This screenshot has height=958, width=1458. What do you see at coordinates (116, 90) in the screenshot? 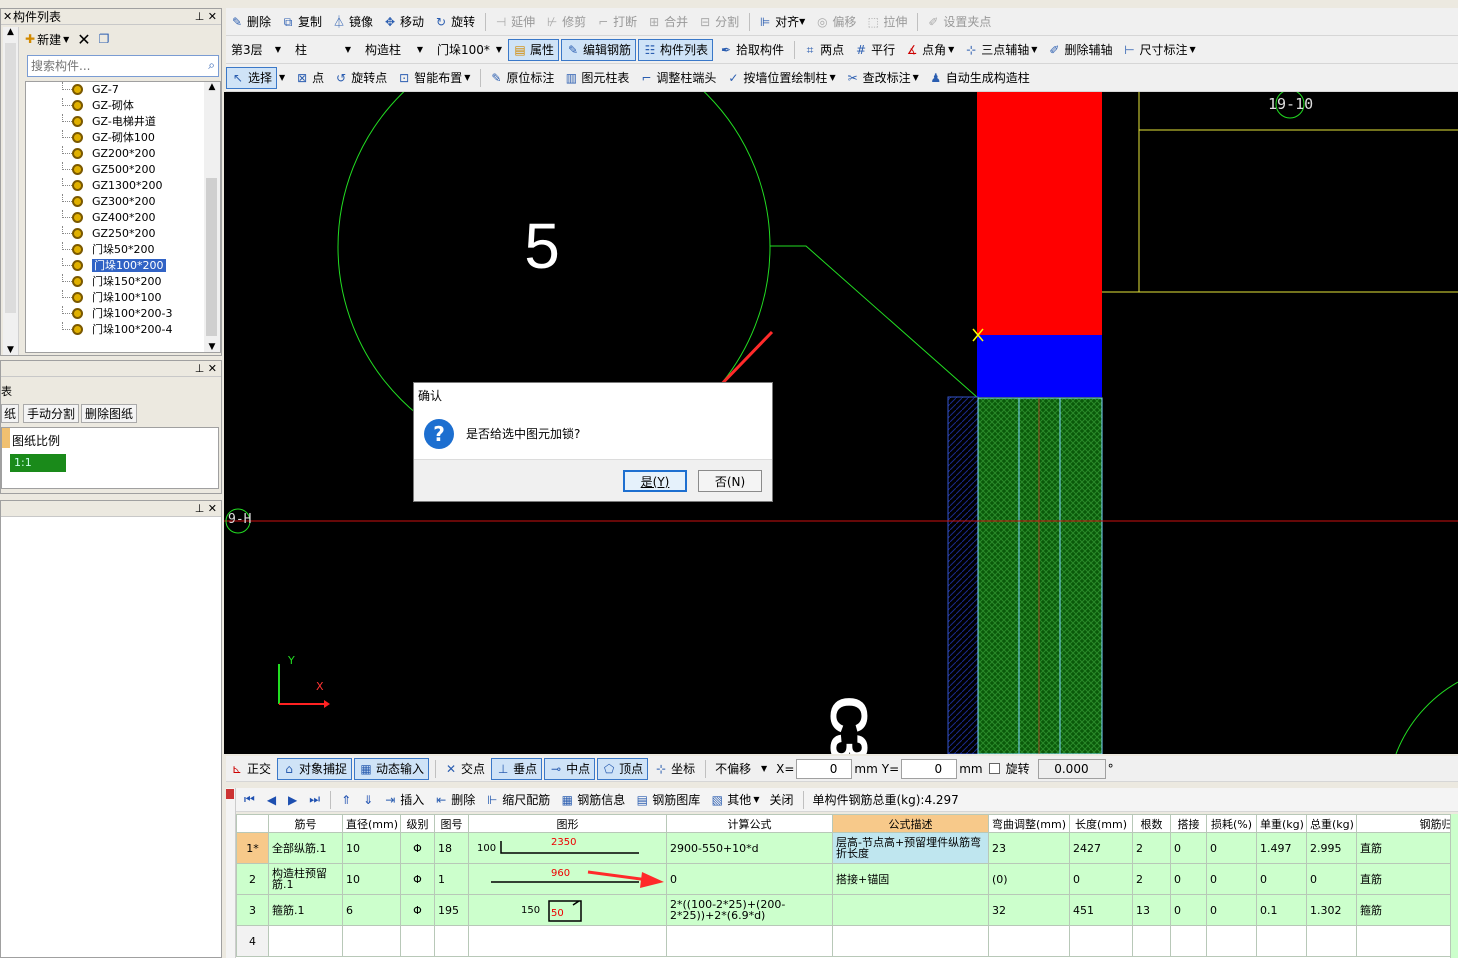
I see `tree-item: GZ-7` at bounding box center [116, 90].